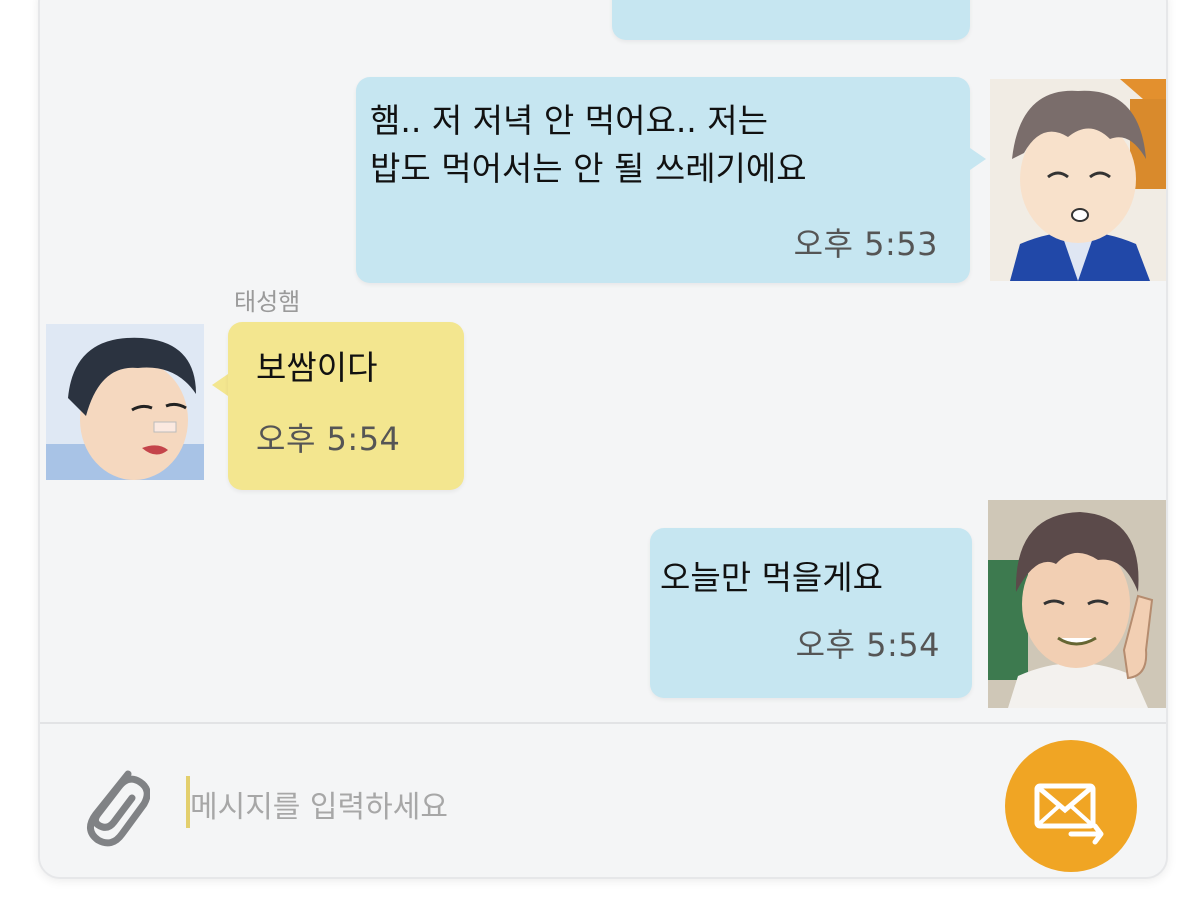  What do you see at coordinates (1069, 814) in the screenshot?
I see `envelope-send-icon` at bounding box center [1069, 814].